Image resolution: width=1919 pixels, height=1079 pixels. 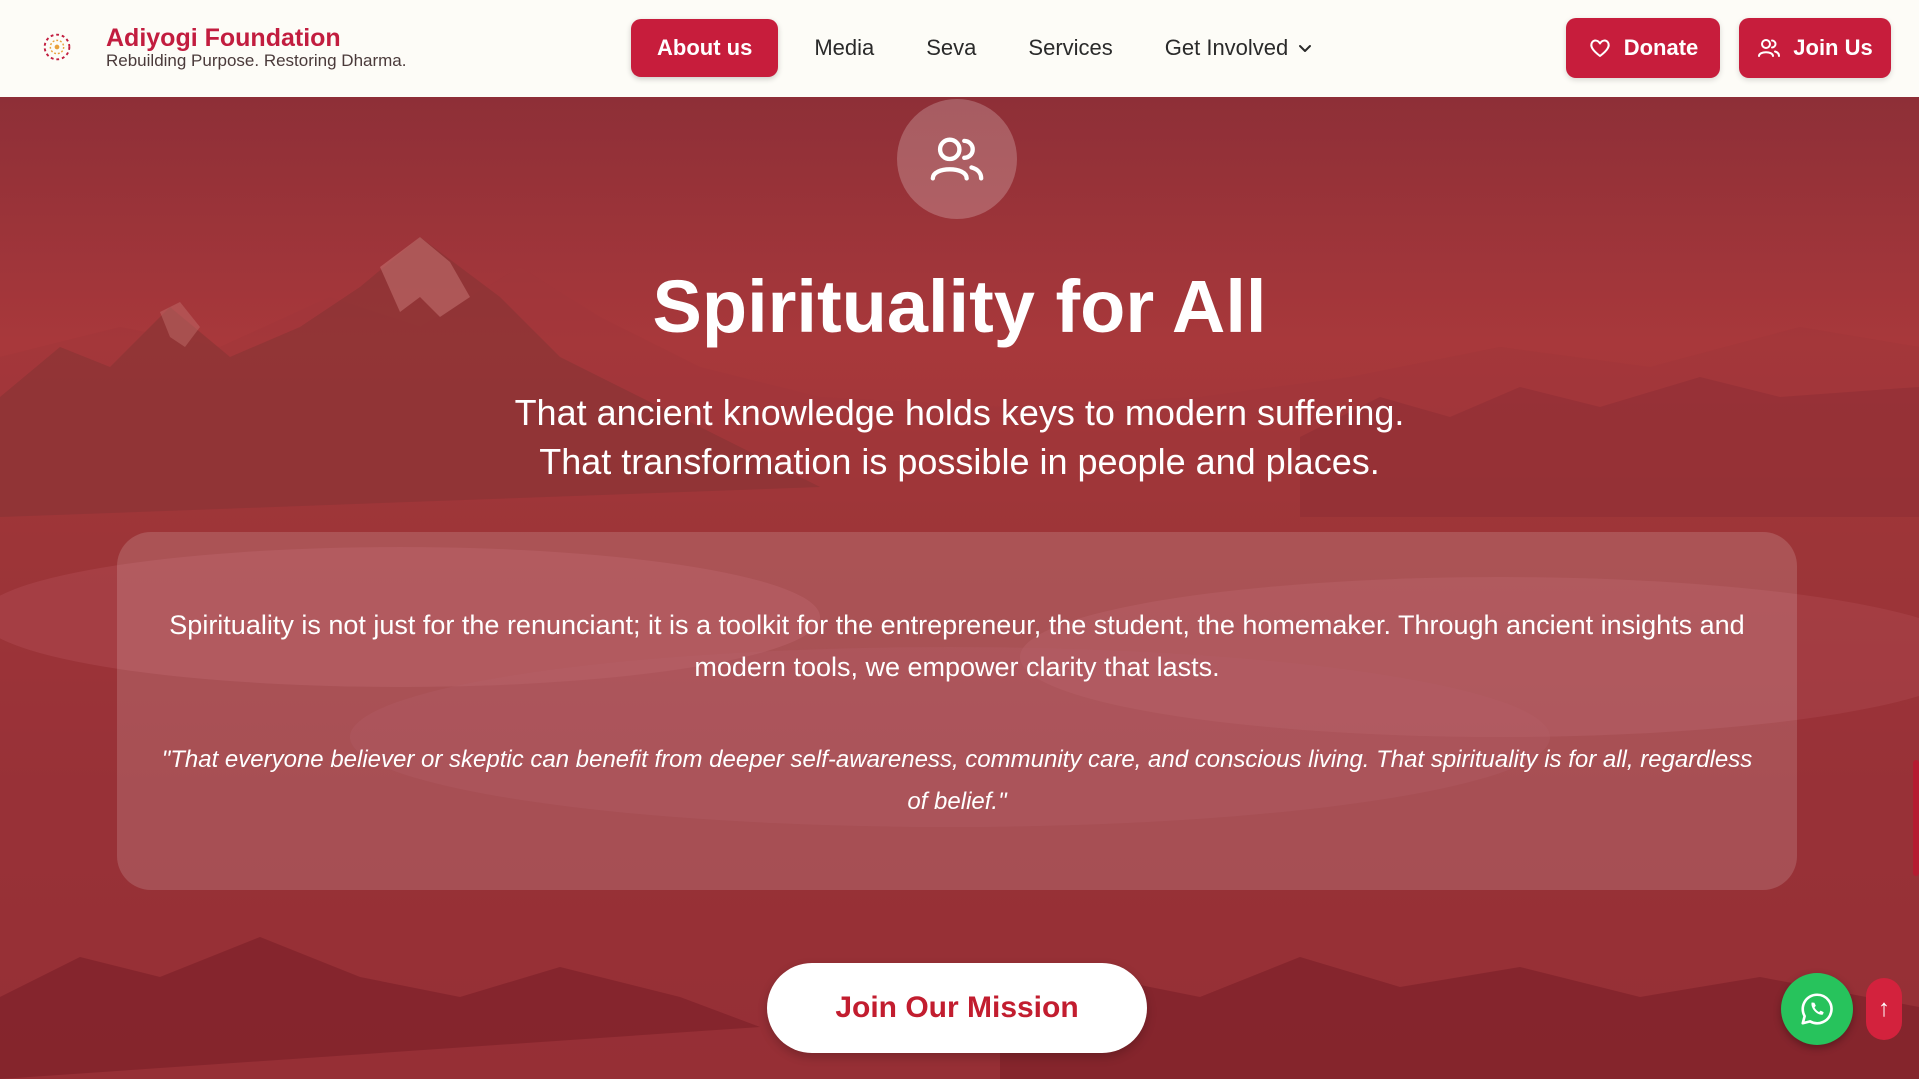 I want to click on nav-item-get-involved: Get Involved, so click(x=1239, y=48).